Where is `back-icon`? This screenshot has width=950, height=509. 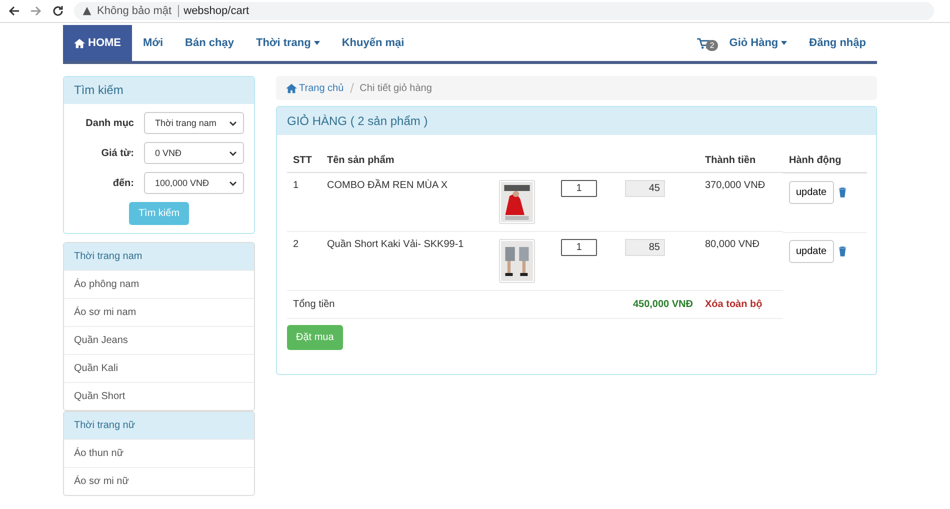 back-icon is located at coordinates (14, 11).